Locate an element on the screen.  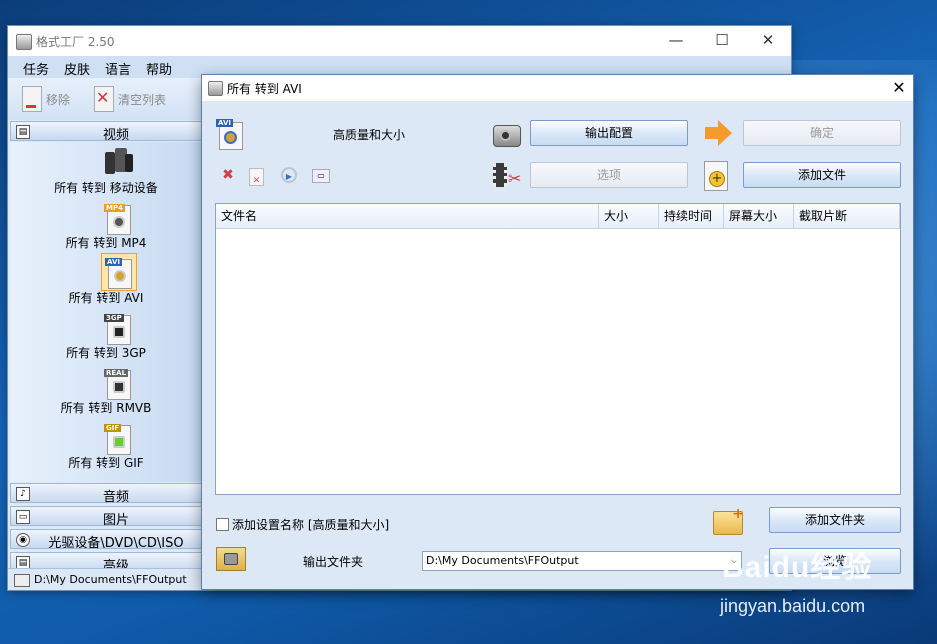
table-header: 文件名 大小 持续时间 屏幕大小 截取片断 is located at coordinates (558, 216).